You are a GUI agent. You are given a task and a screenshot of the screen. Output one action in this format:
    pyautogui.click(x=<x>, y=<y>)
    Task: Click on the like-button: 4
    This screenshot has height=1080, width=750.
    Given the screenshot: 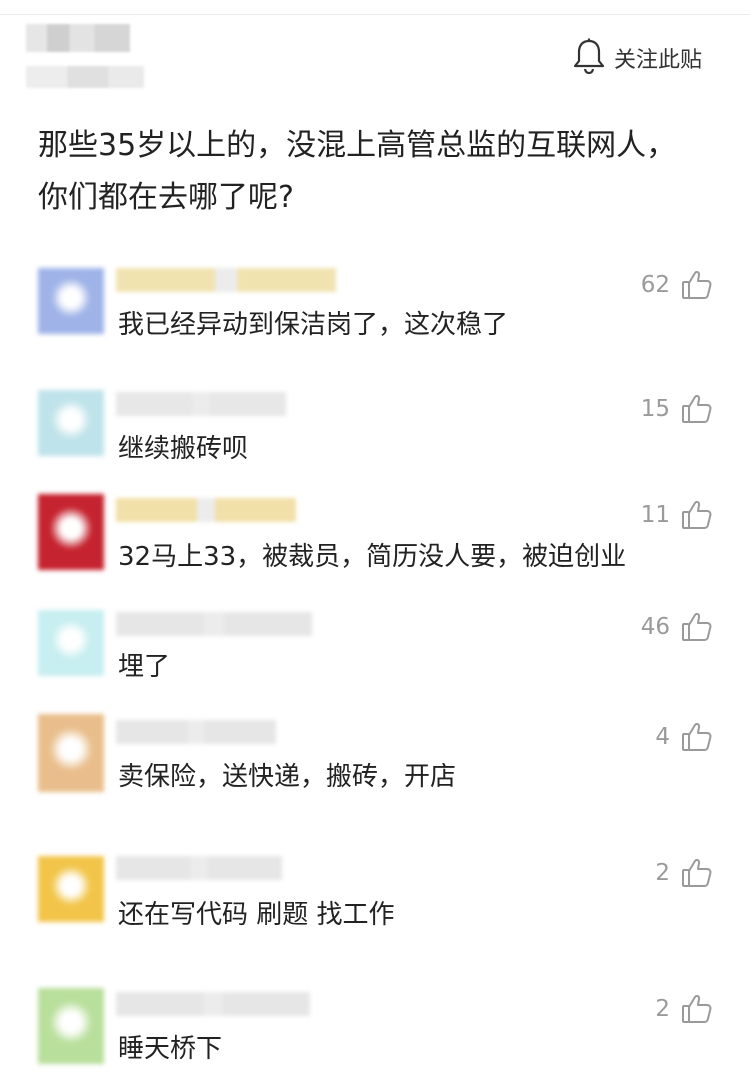 What is the action you would take?
    pyautogui.click(x=667, y=737)
    